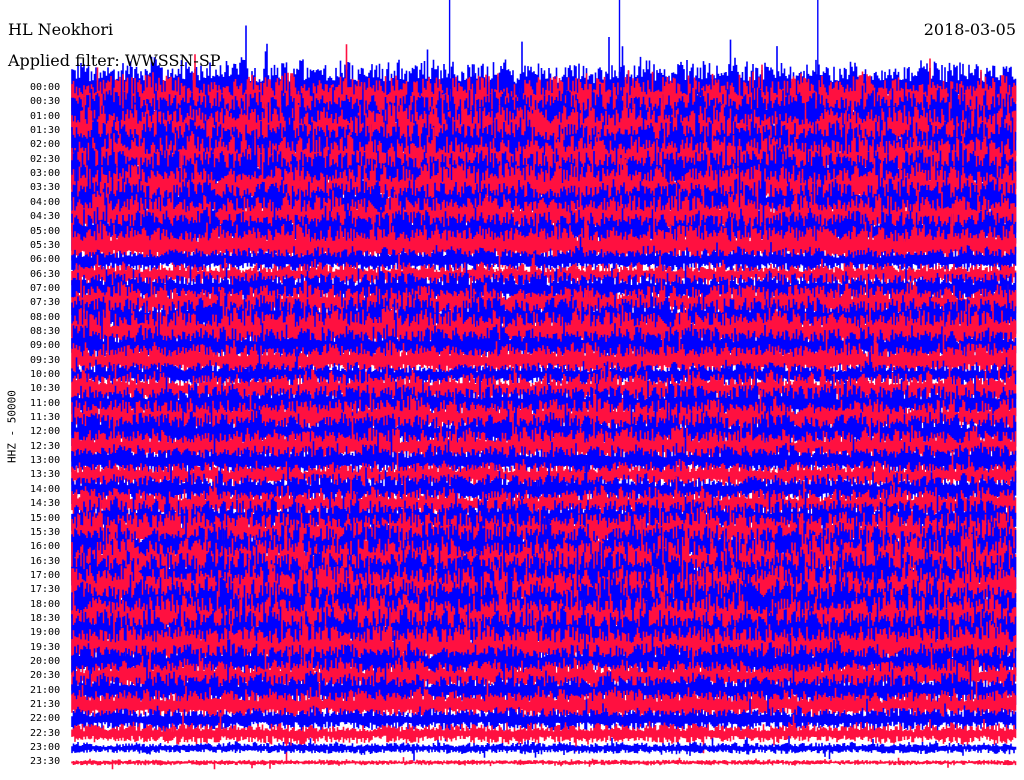  What do you see at coordinates (45, 432) in the screenshot?
I see `hour-label: 12:00` at bounding box center [45, 432].